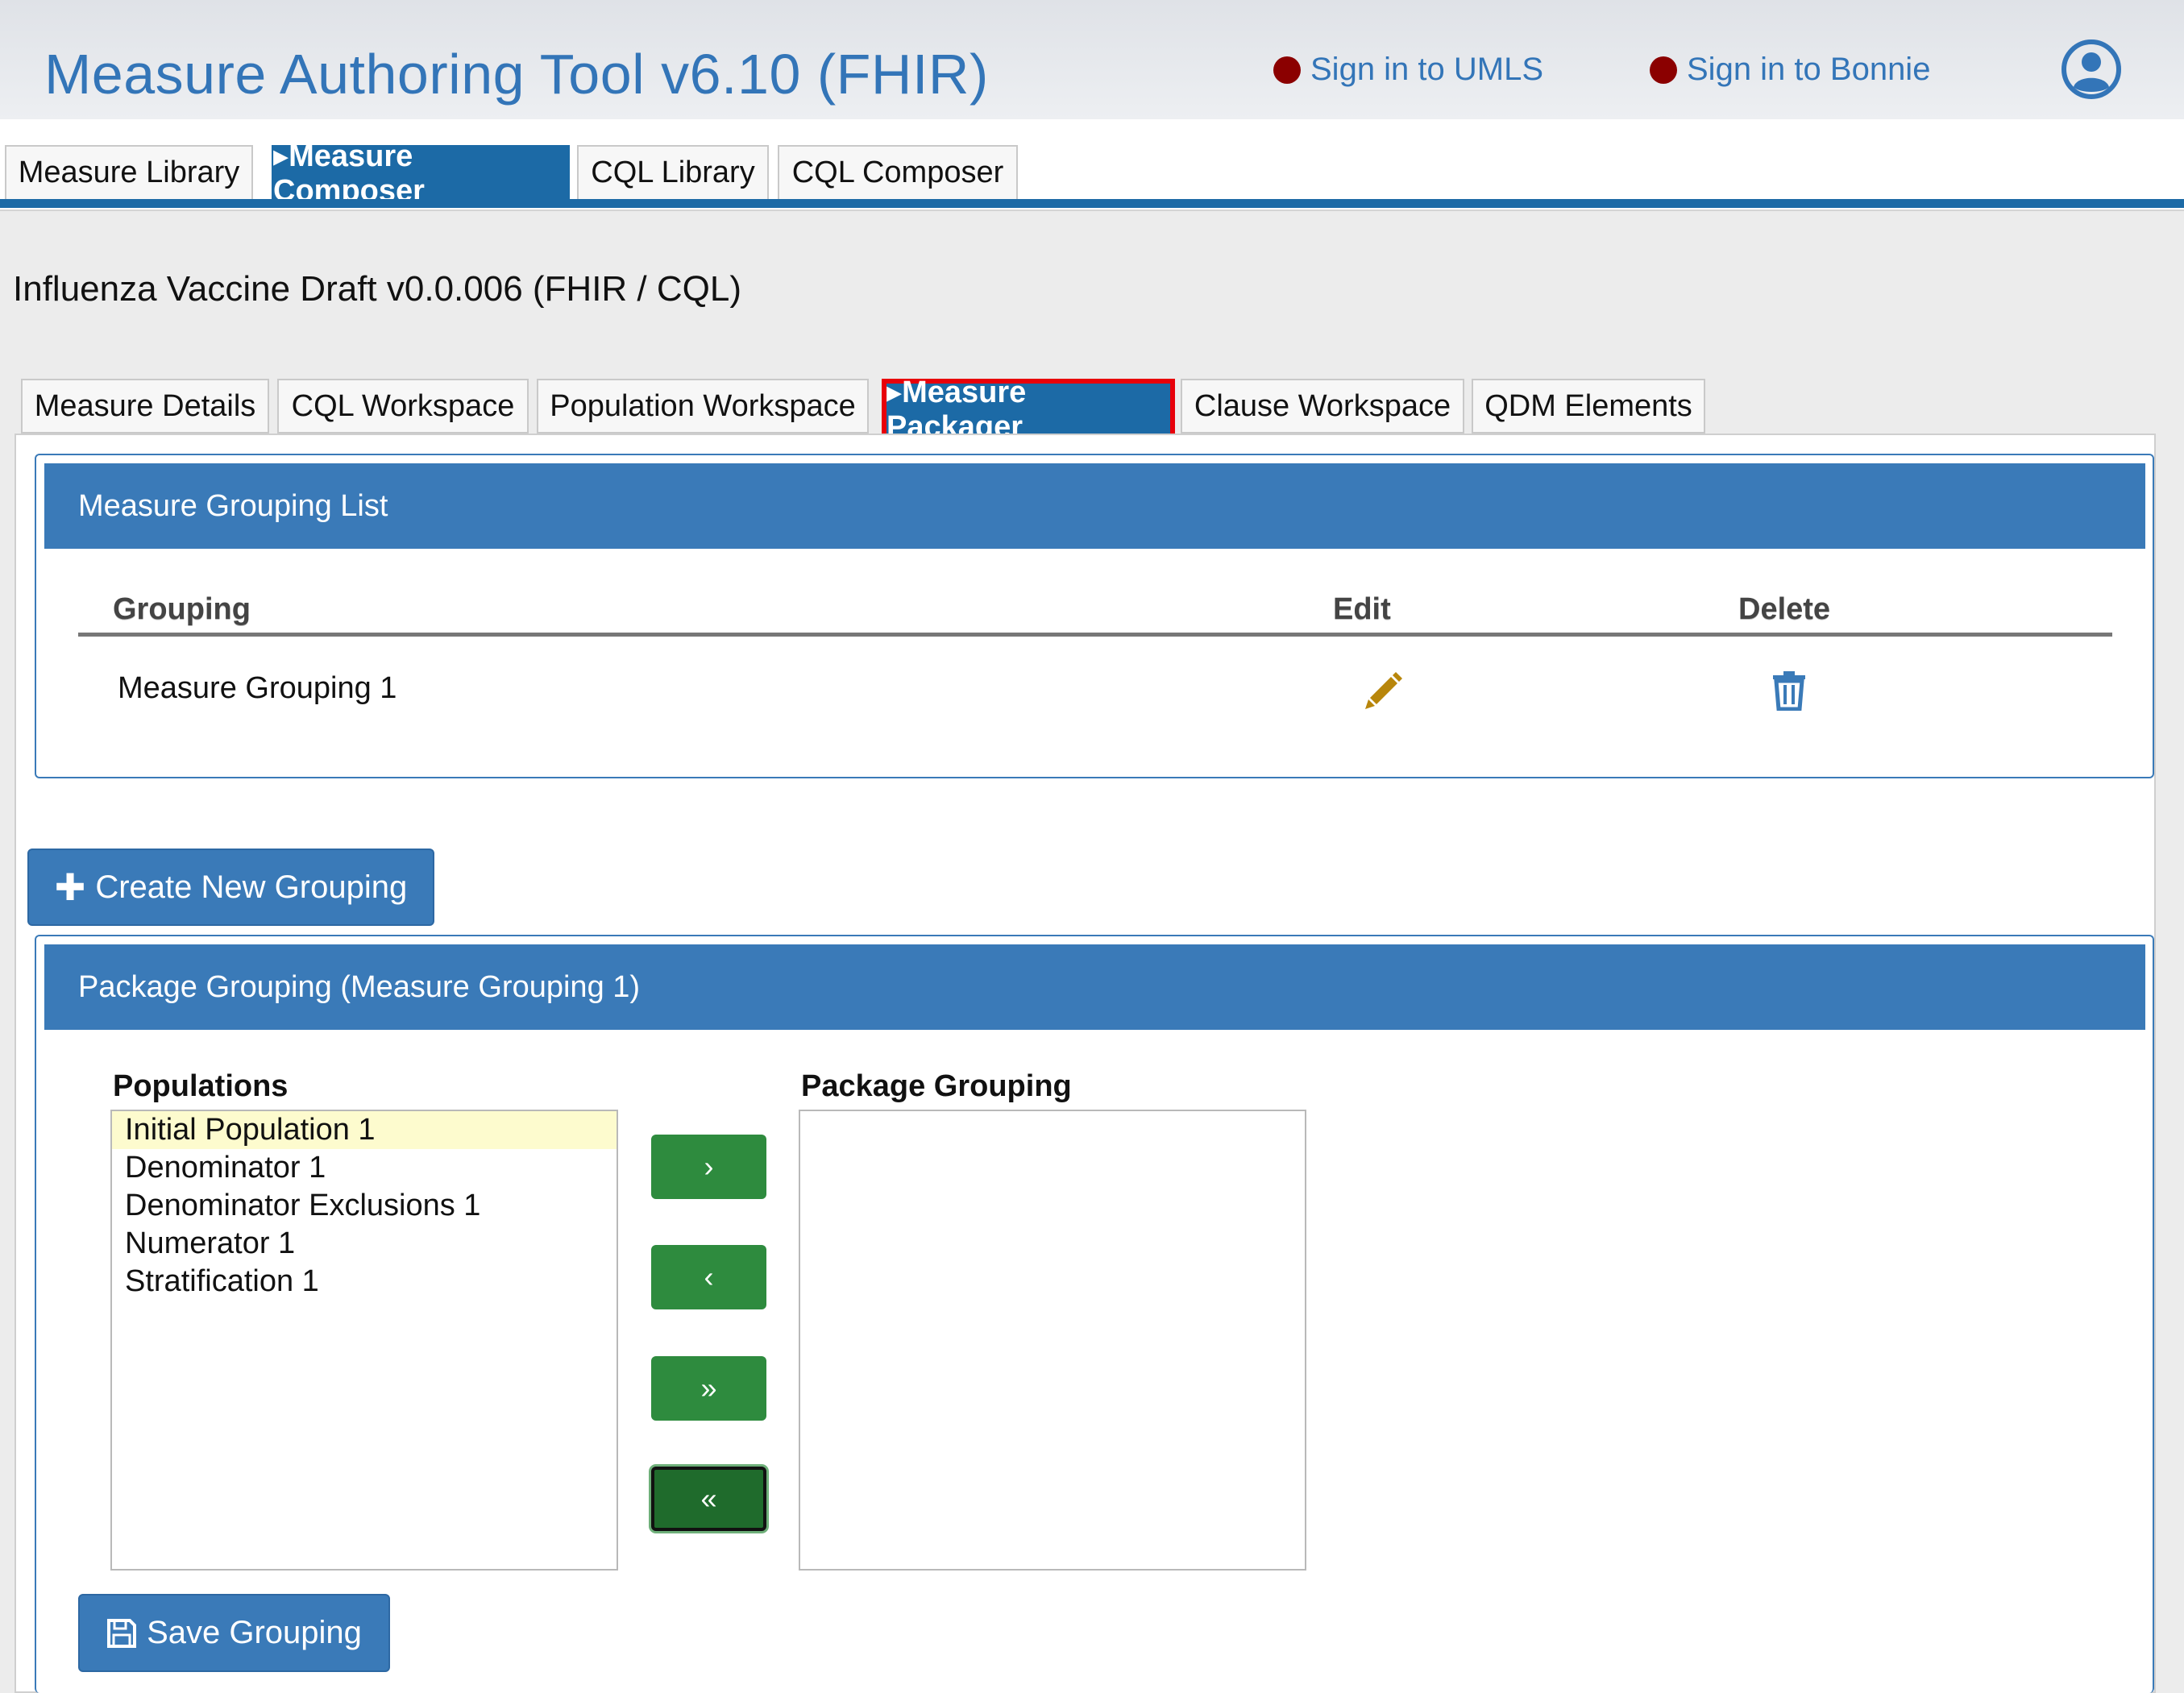 Image resolution: width=2184 pixels, height=1693 pixels. What do you see at coordinates (257, 688) in the screenshot?
I see `grouping-name-cell: Measure Grouping 1` at bounding box center [257, 688].